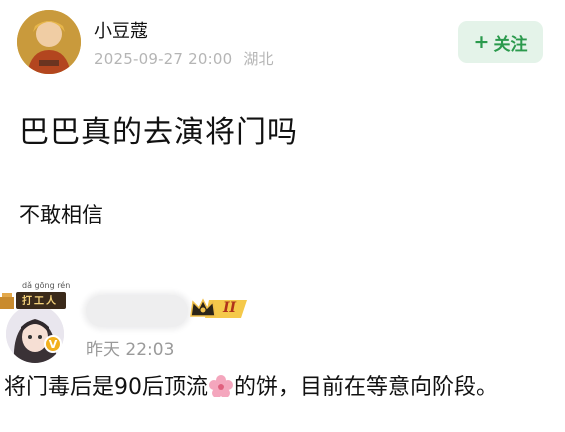 This screenshot has width=565, height=432. I want to click on level-label: II, so click(230, 308).